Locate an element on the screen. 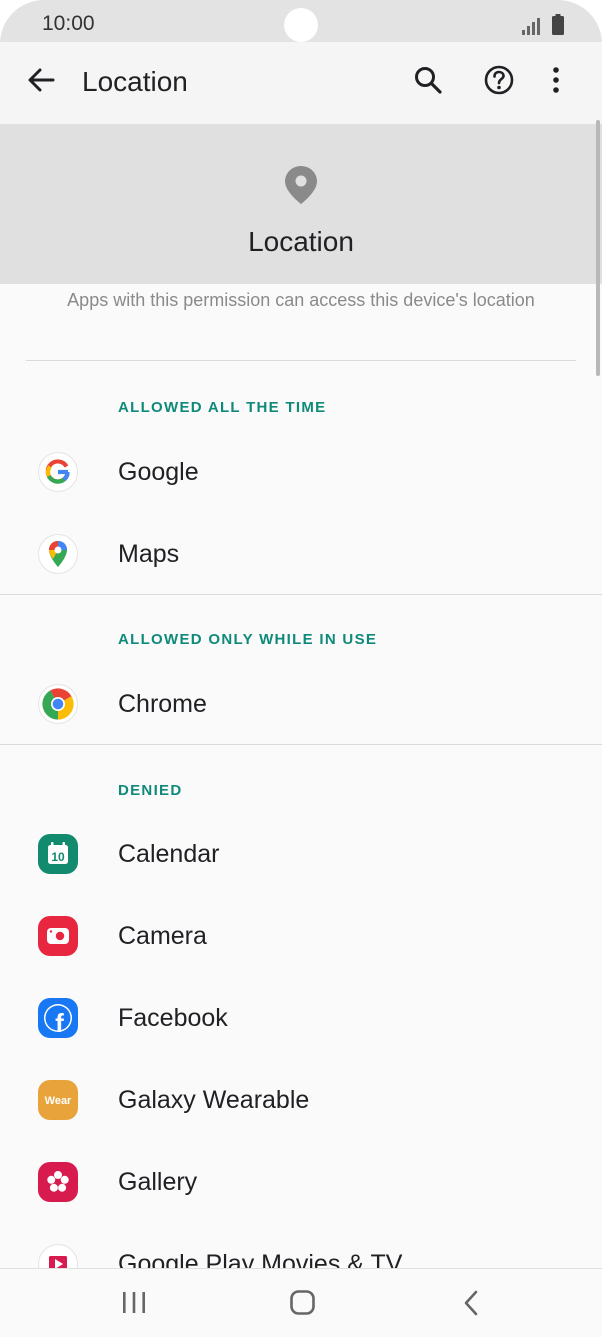 Image resolution: width=602 pixels, height=1337 pixels. app-row-camera: Camera is located at coordinates (301, 936).